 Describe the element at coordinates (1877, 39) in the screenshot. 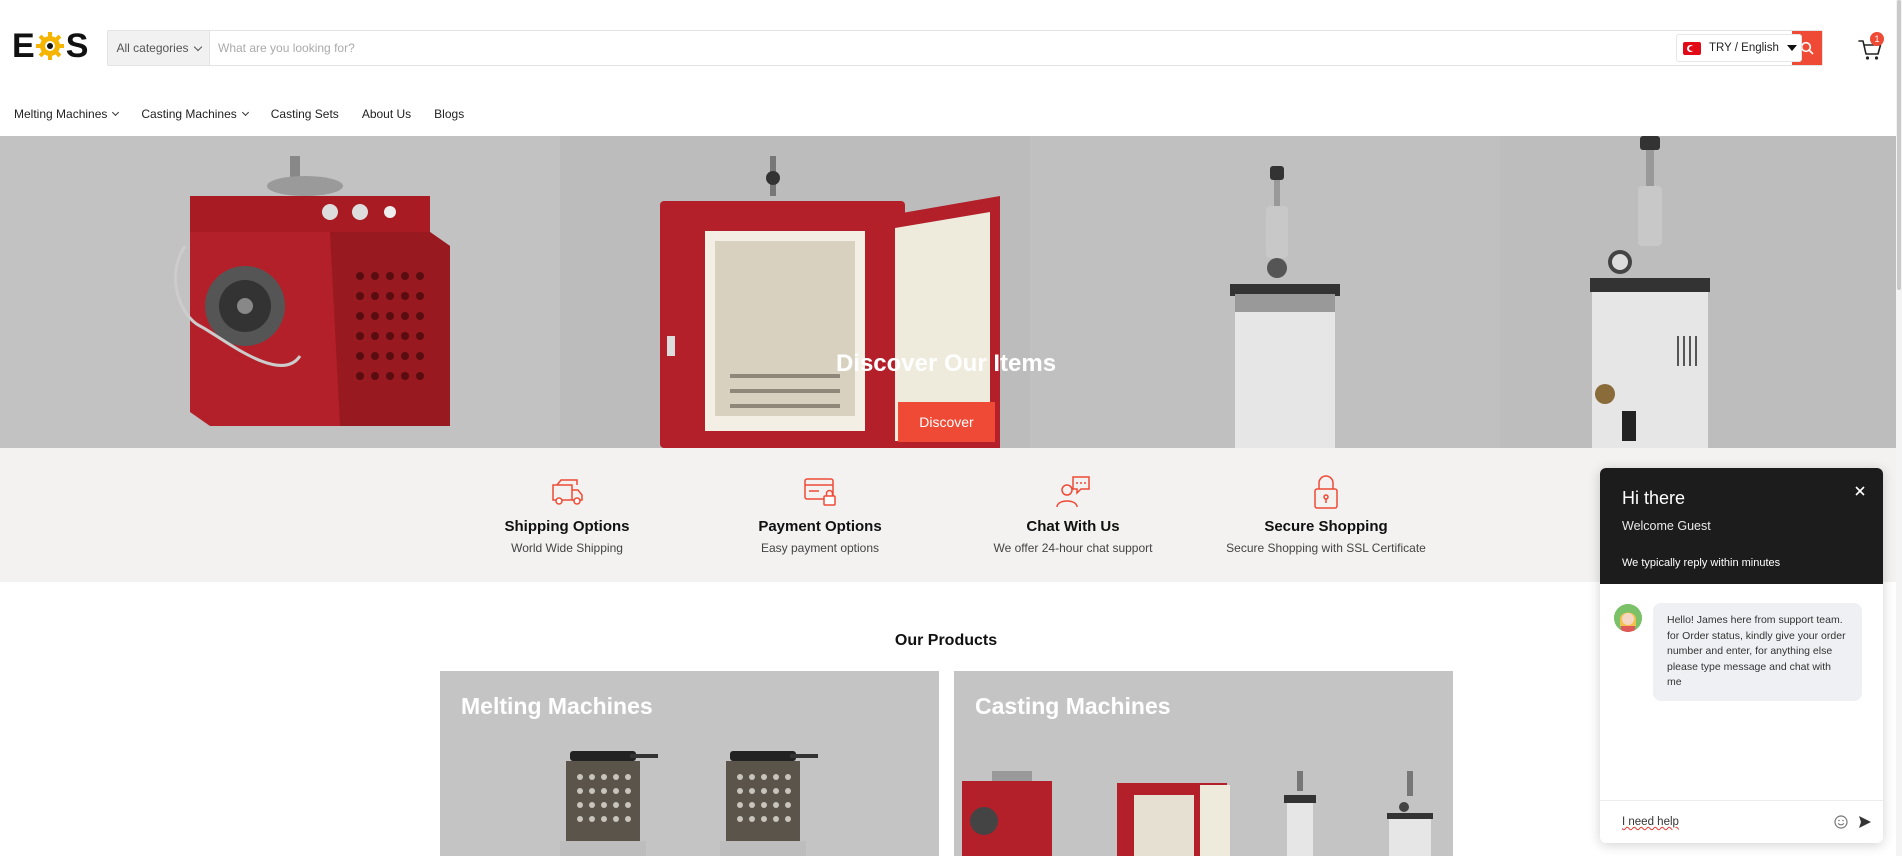

I see `cart-count-badge: 1` at that location.